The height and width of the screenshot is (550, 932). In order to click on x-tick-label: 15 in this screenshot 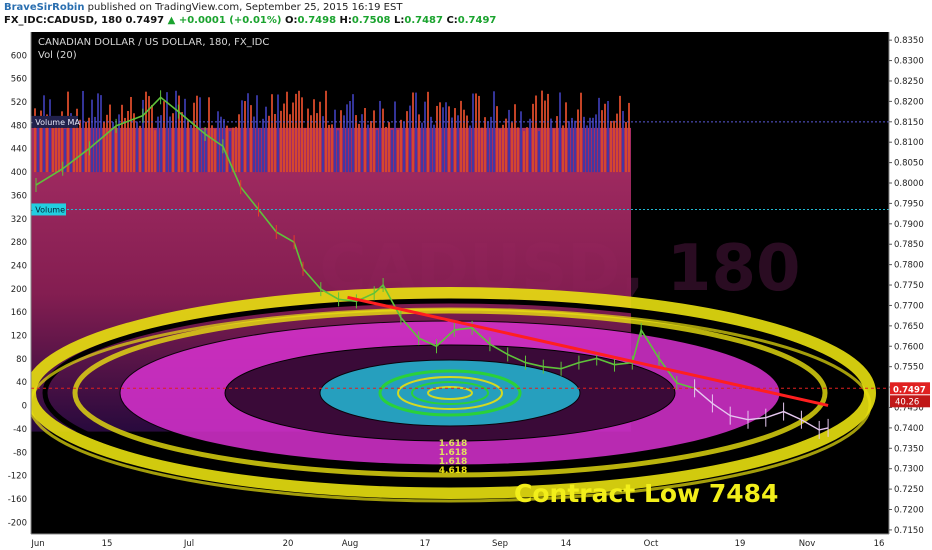, I will do `click(107, 544)`.